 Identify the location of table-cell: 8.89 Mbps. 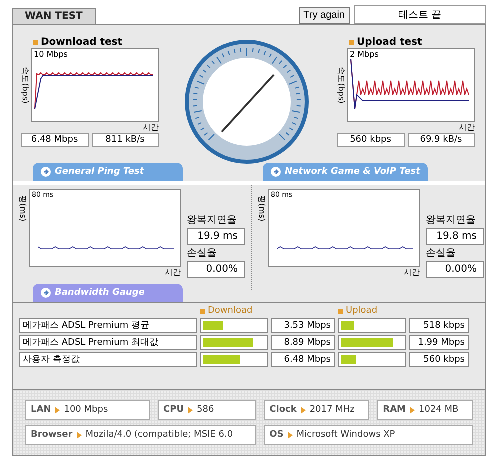
(303, 342).